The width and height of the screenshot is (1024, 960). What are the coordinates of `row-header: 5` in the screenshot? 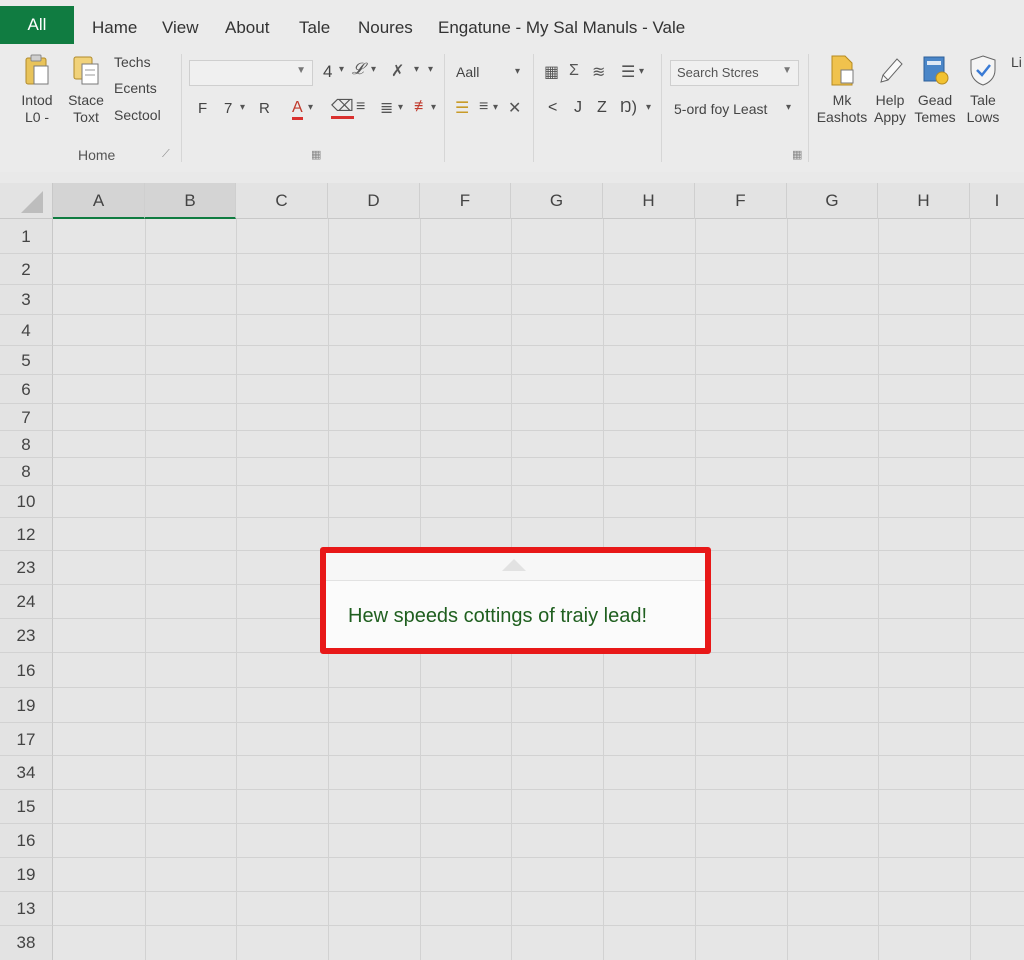 It's located at (26, 360).